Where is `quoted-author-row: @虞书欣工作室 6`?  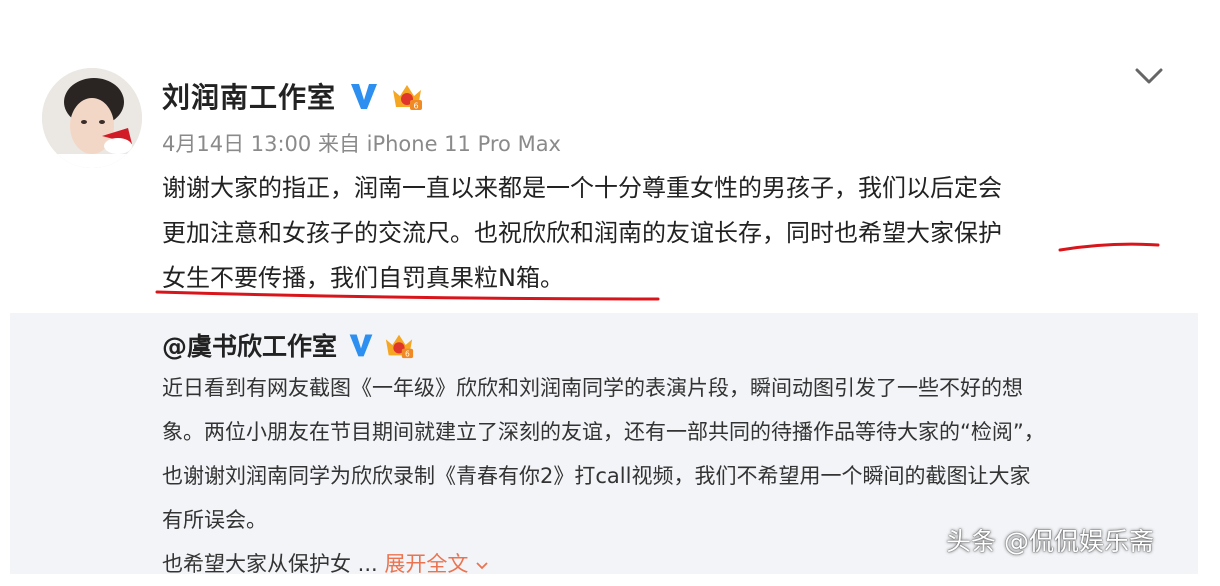
quoted-author-row: @虞书欣工作室 6 is located at coordinates (288, 345).